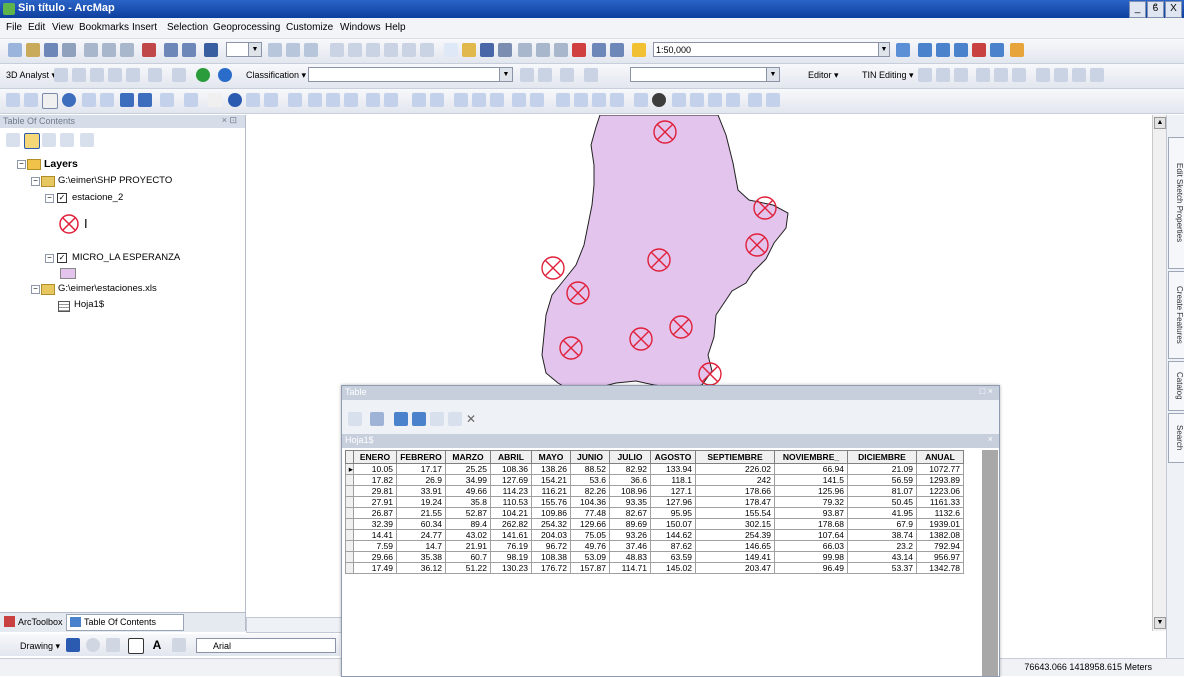 This screenshot has height=677, width=1184. What do you see at coordinates (468, 524) in the screenshot?
I see `table-cell: 89.4` at bounding box center [468, 524].